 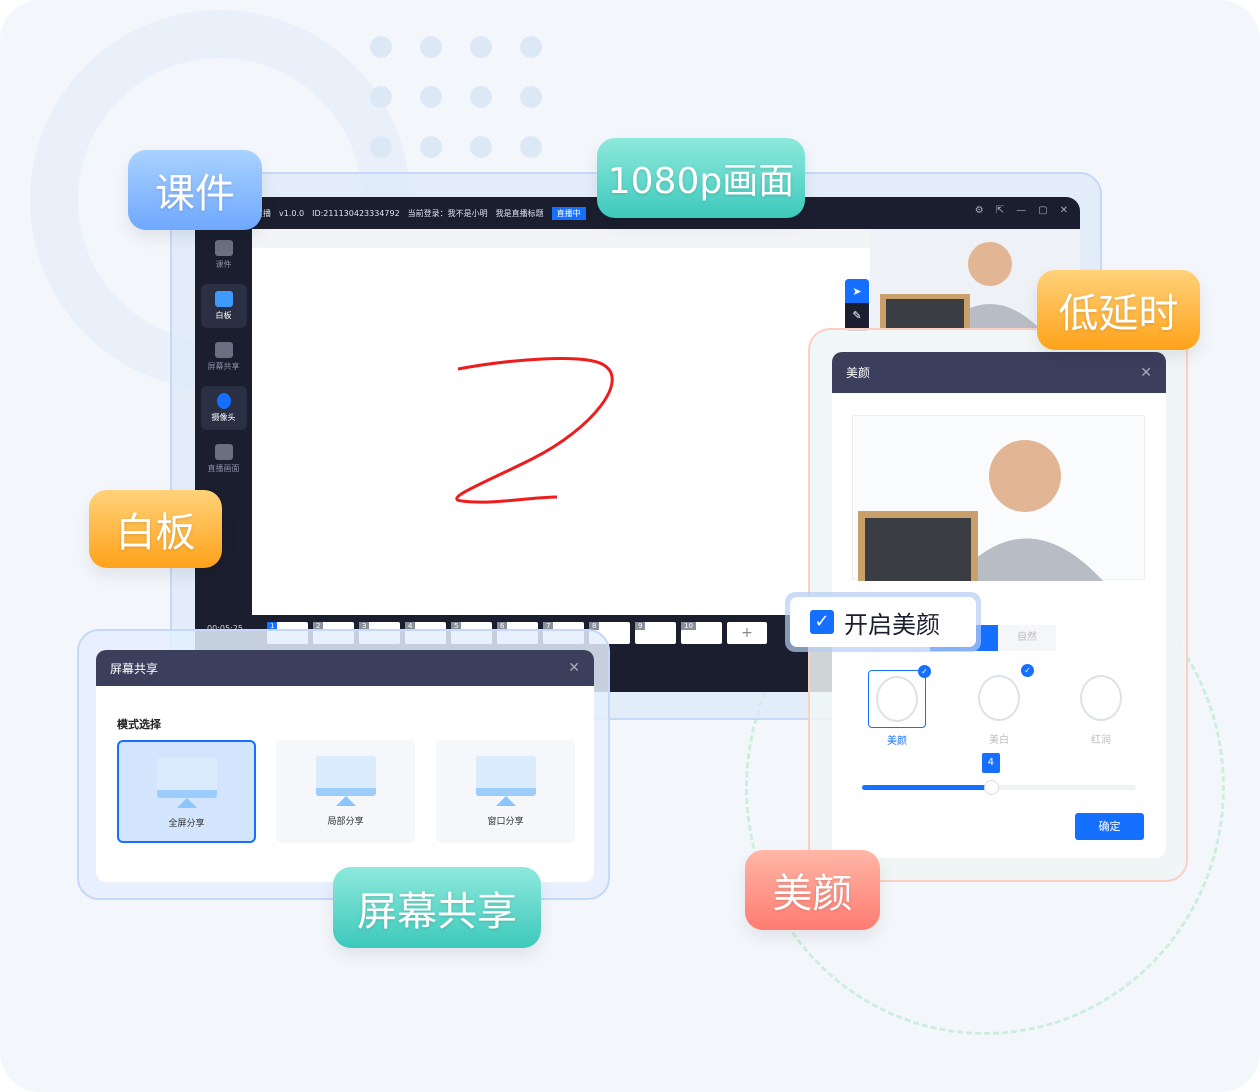 I want to click on mode-label: 全屏分享, so click(x=186, y=824).